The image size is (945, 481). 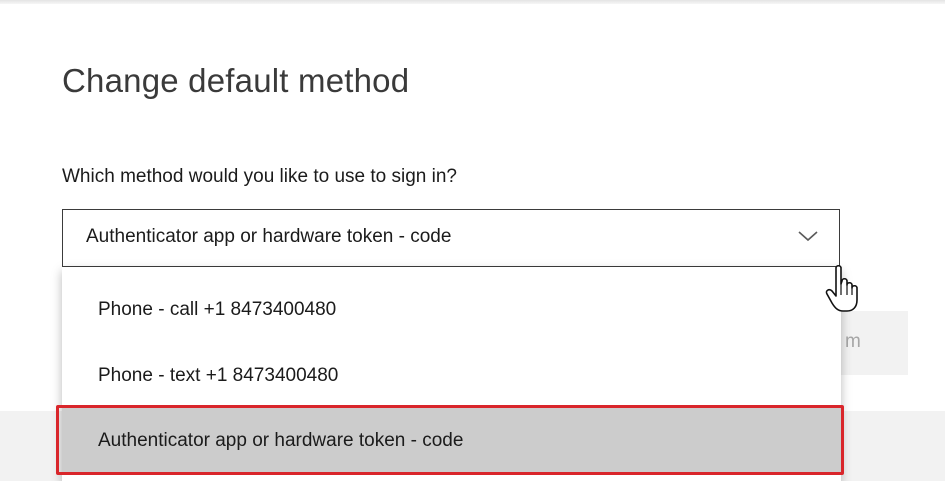 What do you see at coordinates (236, 80) in the screenshot?
I see `dialog-title: Change default method` at bounding box center [236, 80].